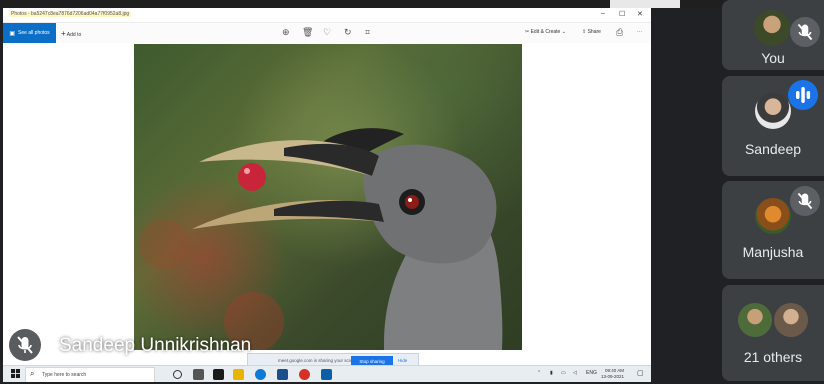 This screenshot has height=384, width=824. Describe the element at coordinates (661, 195) in the screenshot. I see `stage-divider` at that location.